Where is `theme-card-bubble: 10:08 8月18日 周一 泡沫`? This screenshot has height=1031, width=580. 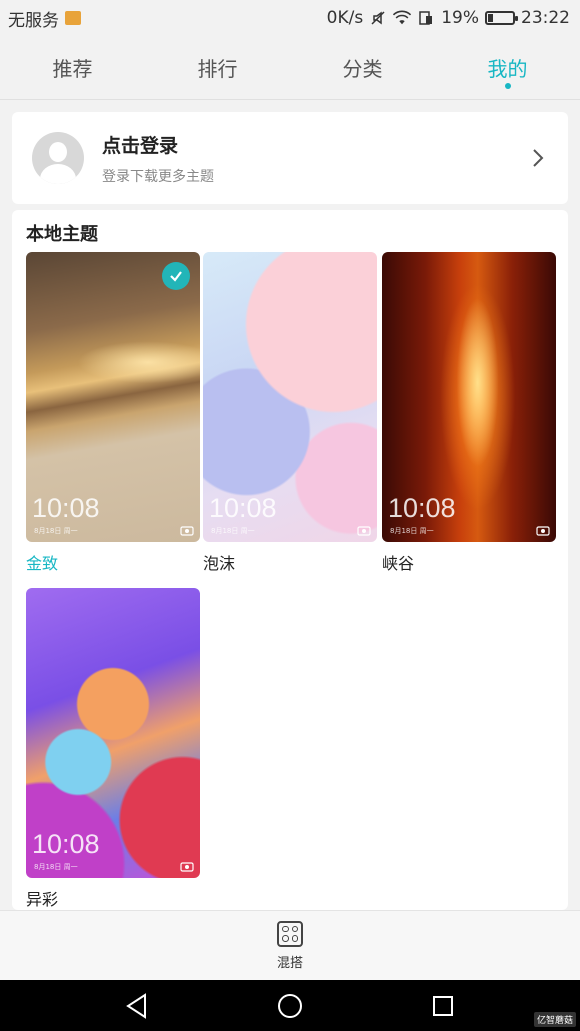 theme-card-bubble: 10:08 8月18日 周一 泡沫 is located at coordinates (290, 413).